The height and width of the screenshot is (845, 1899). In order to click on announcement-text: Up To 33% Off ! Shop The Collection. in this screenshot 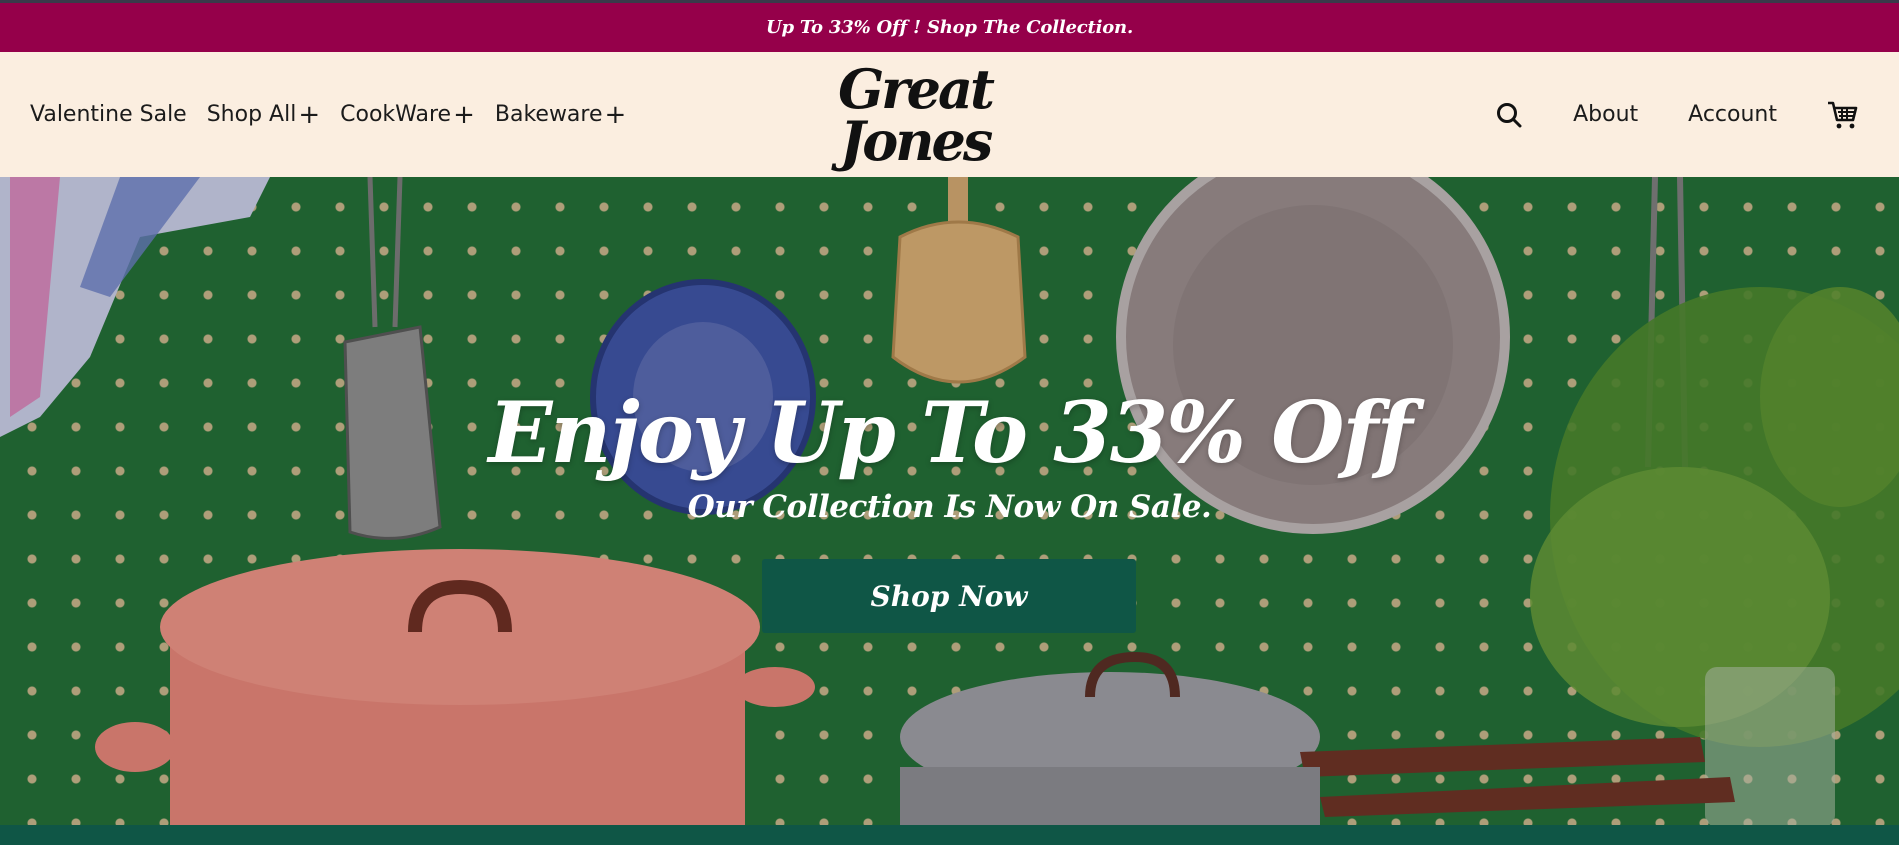, I will do `click(949, 27)`.